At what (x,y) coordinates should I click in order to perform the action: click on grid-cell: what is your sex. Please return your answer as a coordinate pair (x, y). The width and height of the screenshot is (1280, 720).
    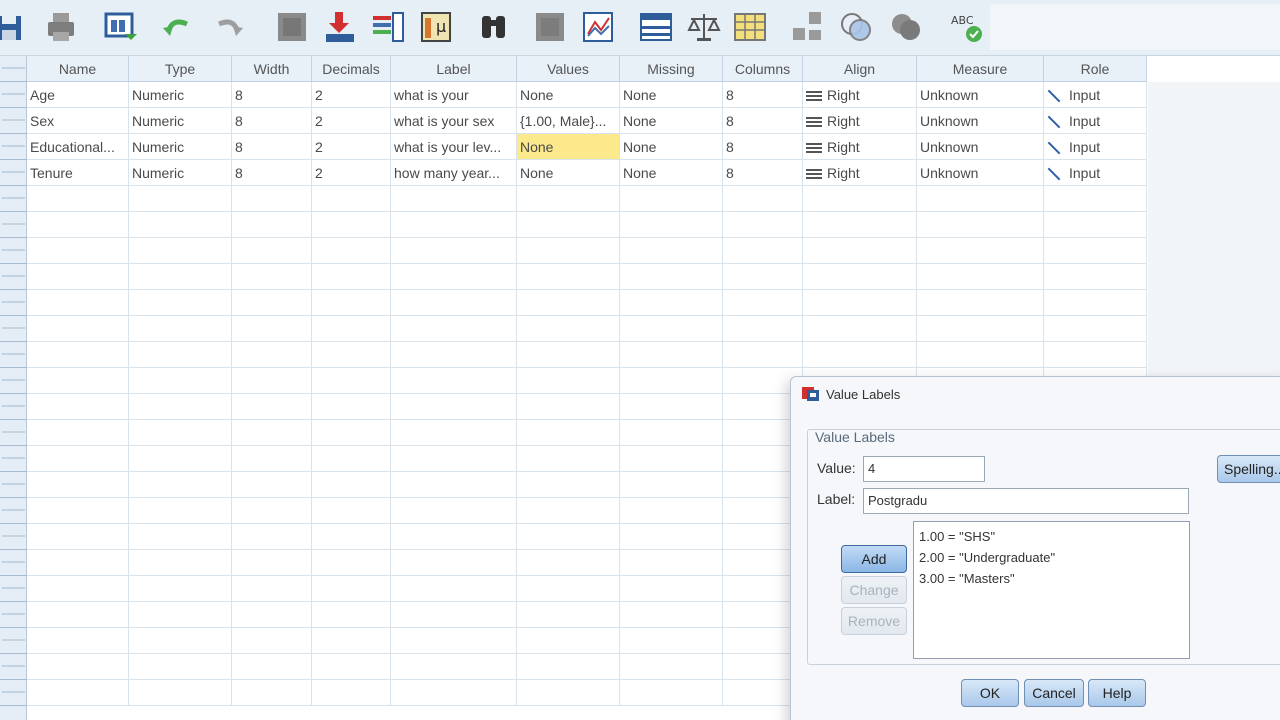
    Looking at the image, I should click on (454, 121).